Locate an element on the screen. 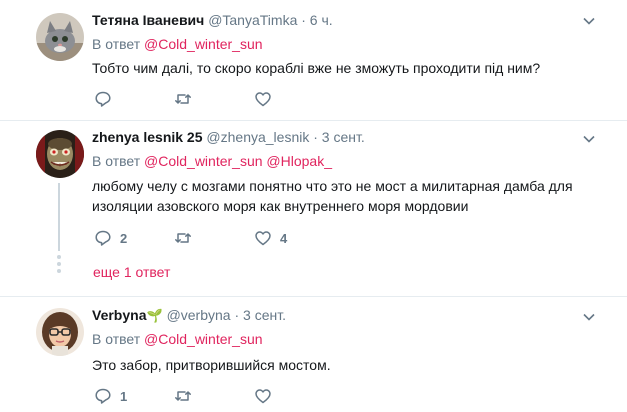 Image resolution: width=627 pixels, height=412 pixels. reply-button: 2 is located at coordinates (110, 238).